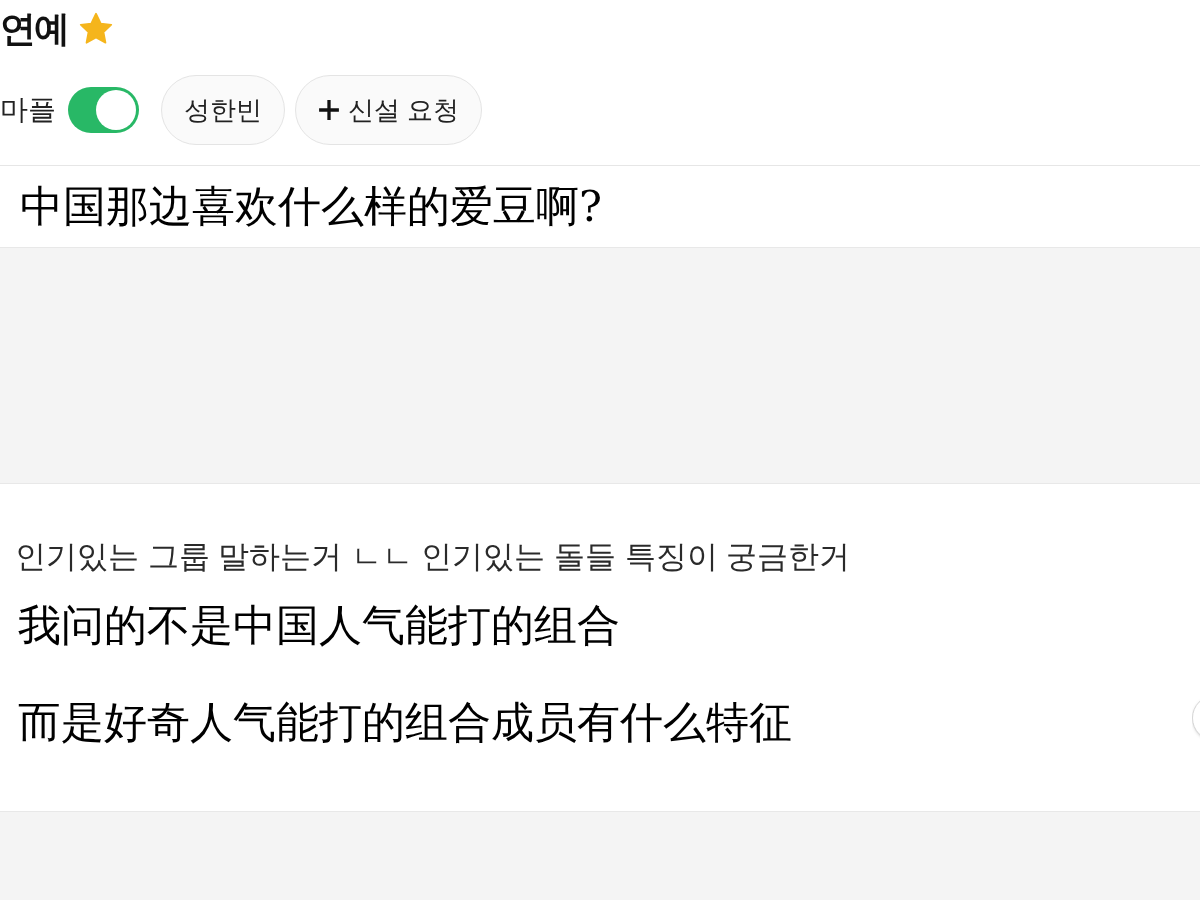 The image size is (1200, 900). I want to click on plus-icon, so click(329, 110).